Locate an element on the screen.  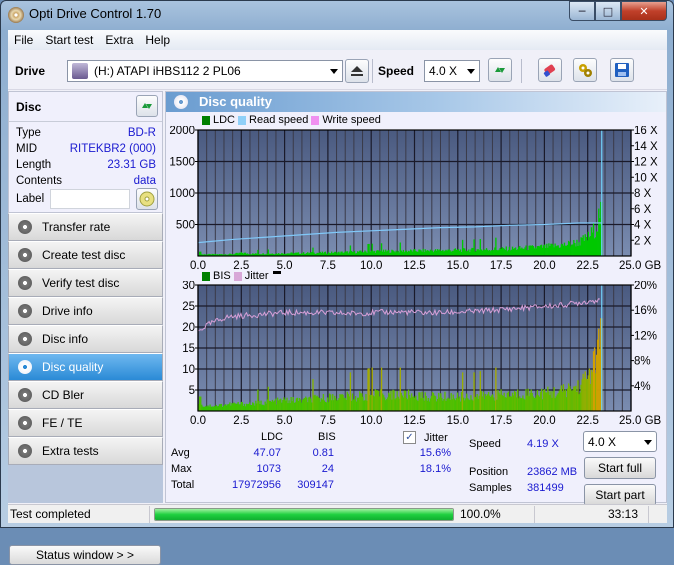
cd-icon is located at coordinates (147, 199).